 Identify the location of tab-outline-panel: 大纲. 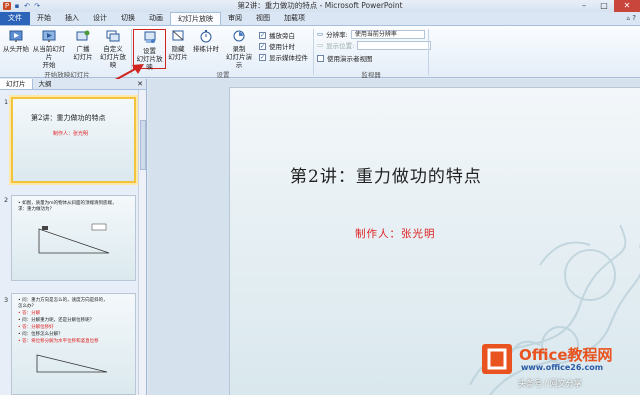
(45, 84).